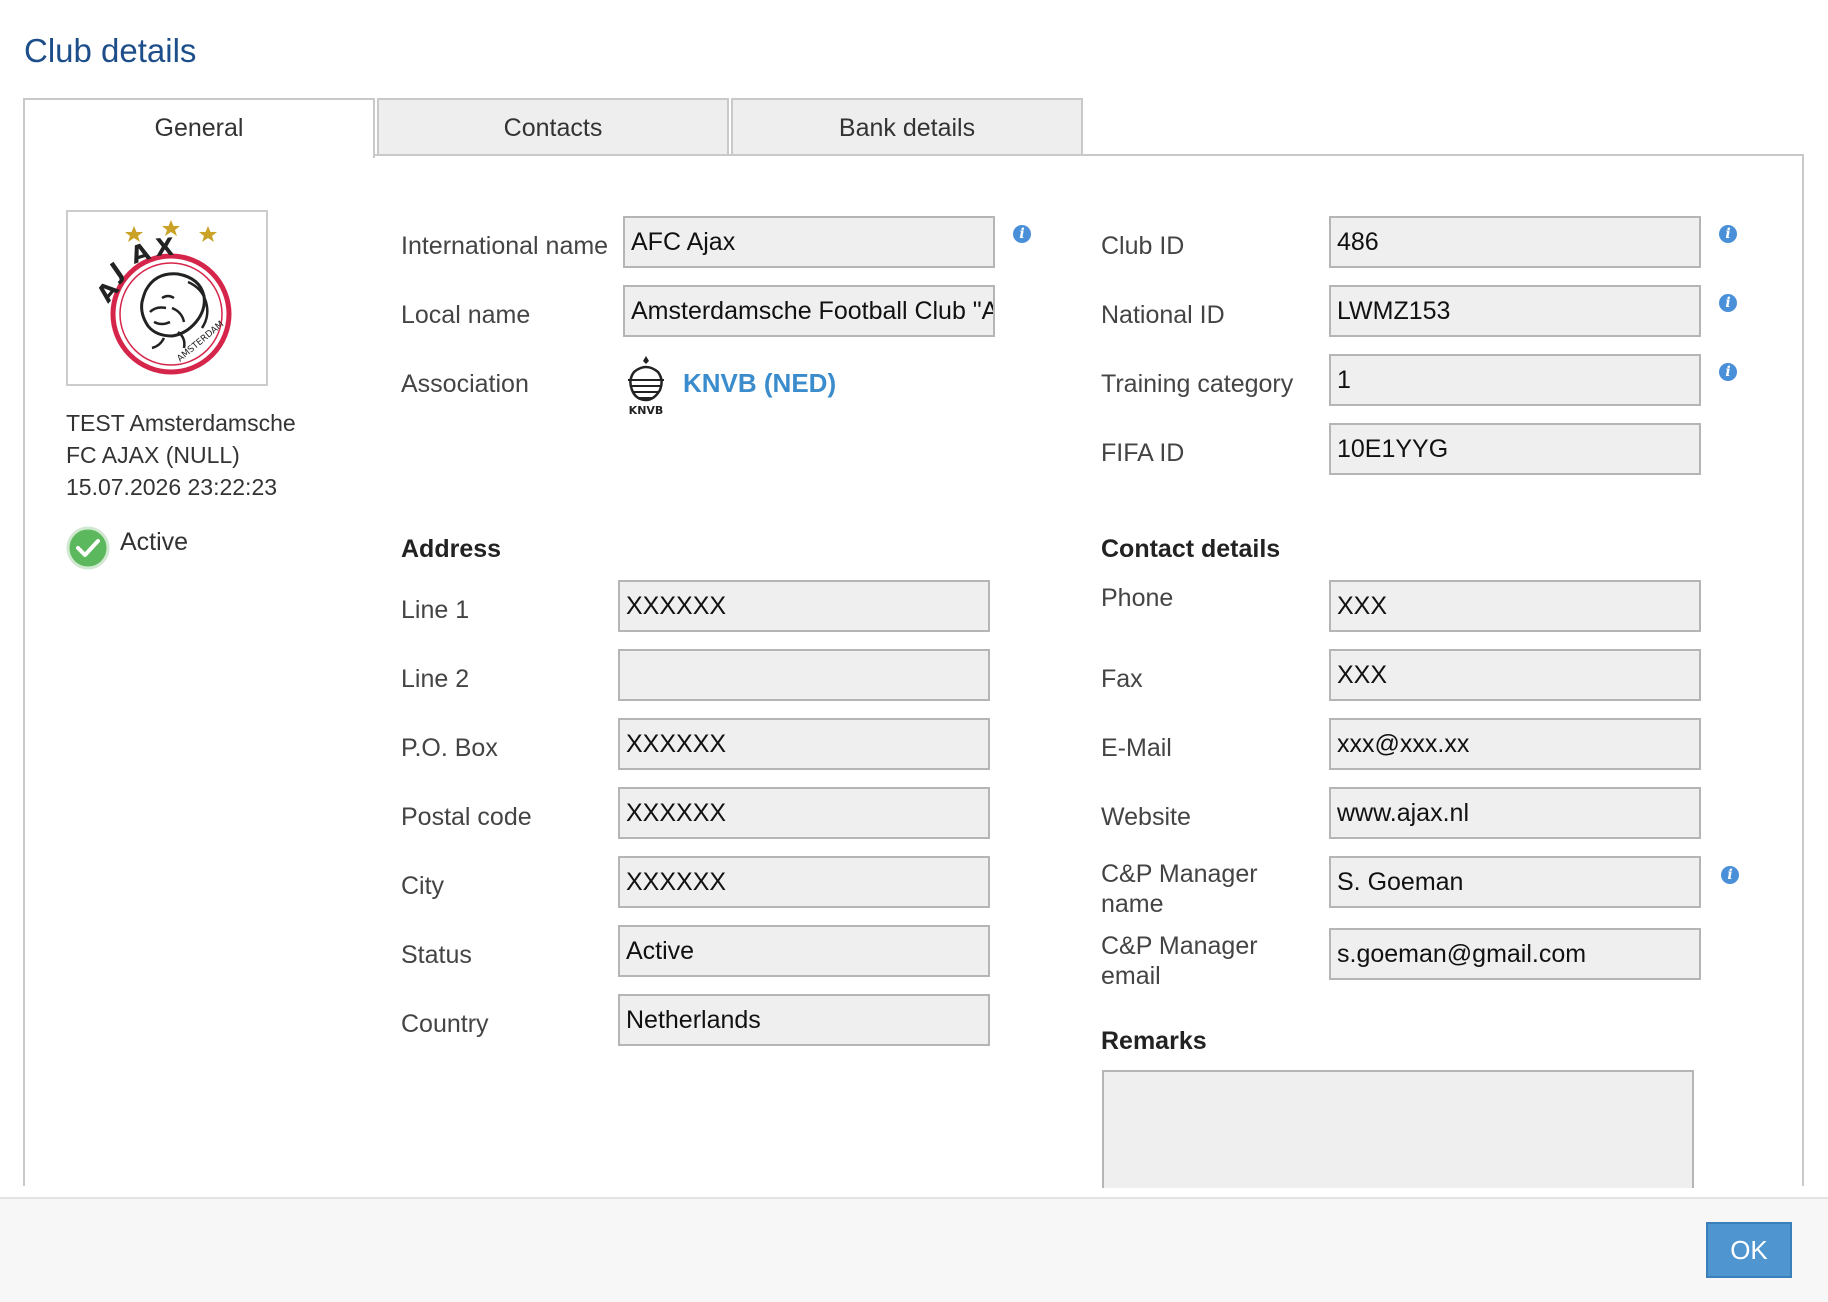 This screenshot has height=1302, width=1828. What do you see at coordinates (914, 1249) in the screenshot?
I see `dialog-footer` at bounding box center [914, 1249].